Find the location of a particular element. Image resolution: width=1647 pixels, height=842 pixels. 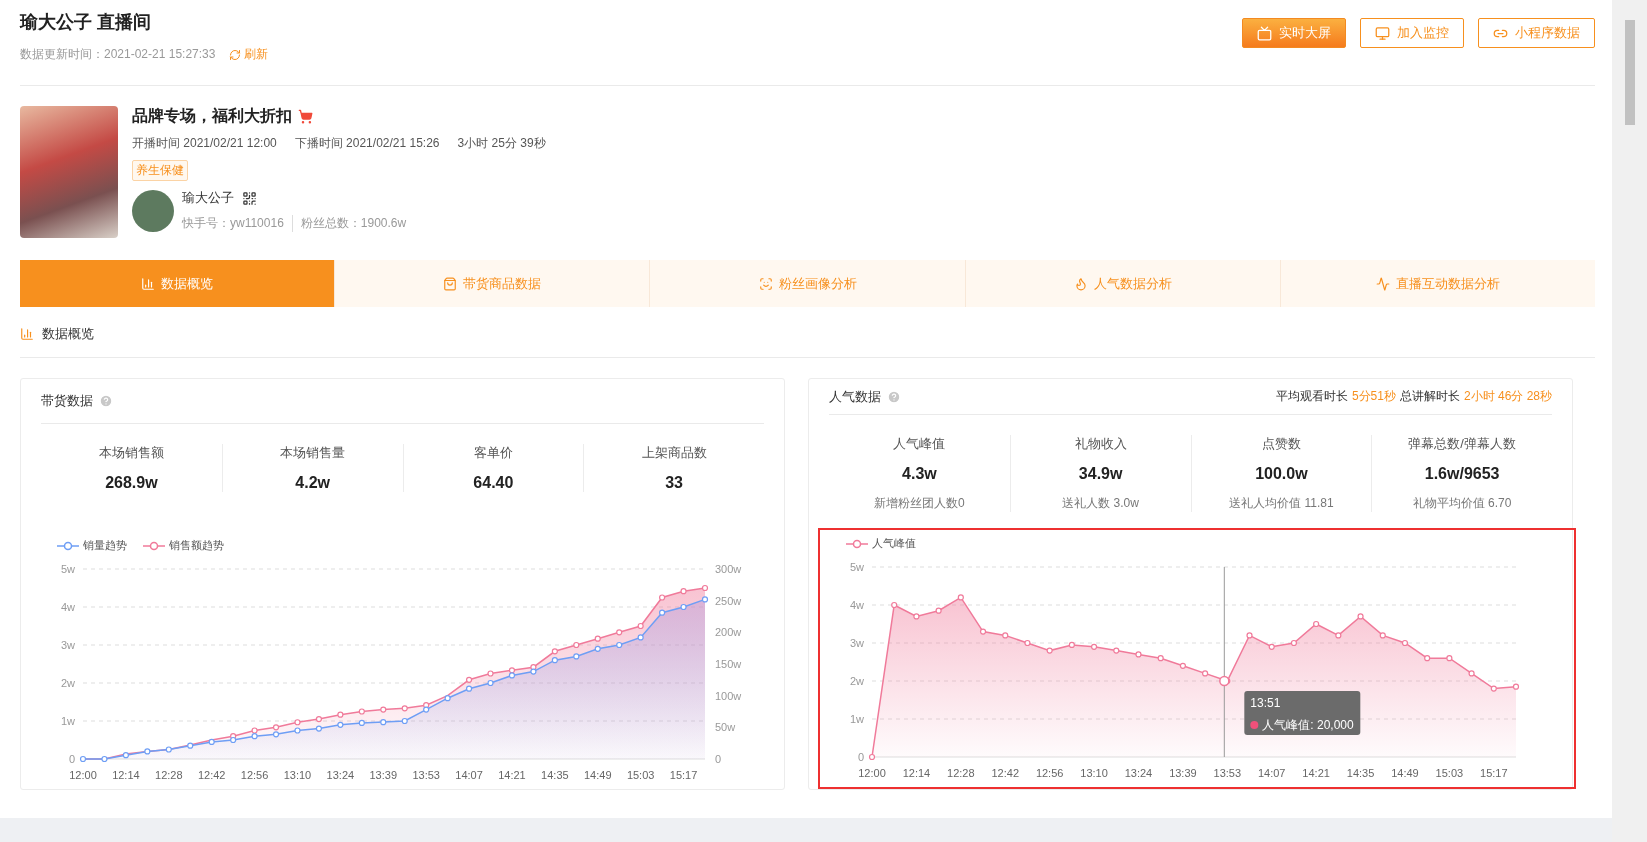

summary-label: 平均观看时长 is located at coordinates (1311, 396).